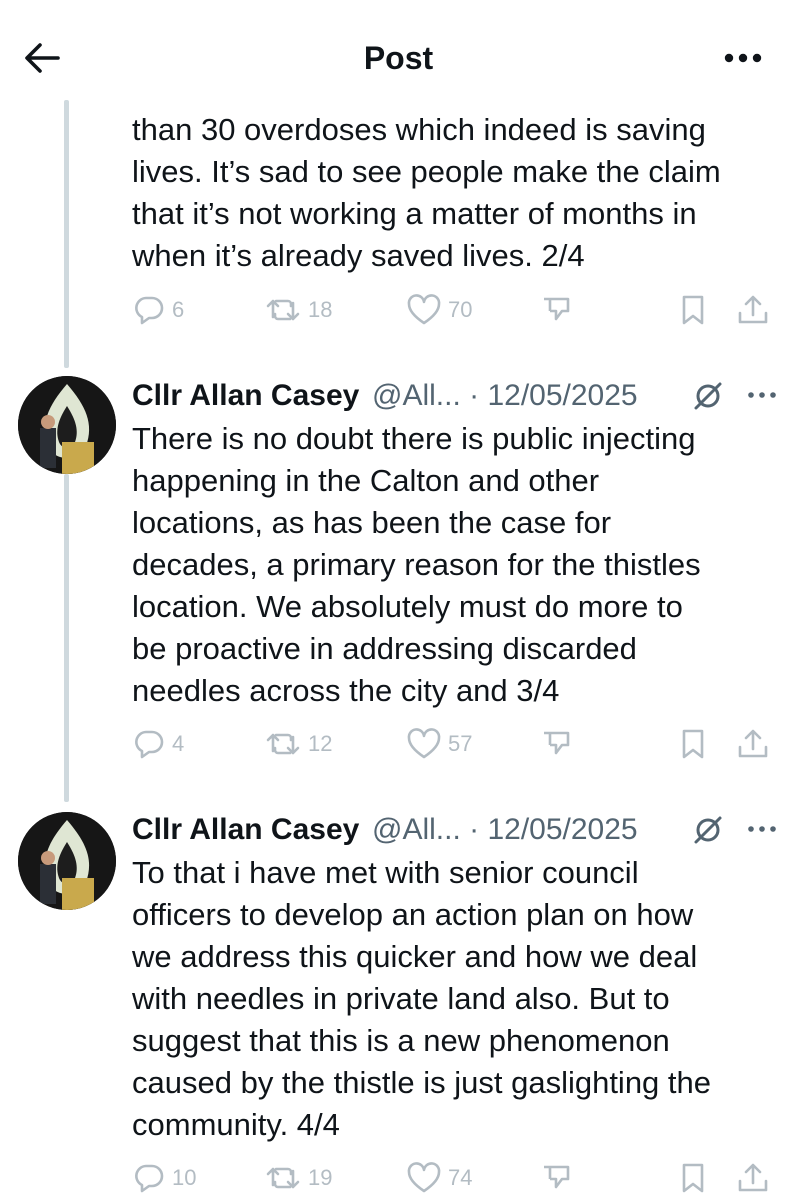  I want to click on tweet-actions: 10 19 74, so click(454, 1178).